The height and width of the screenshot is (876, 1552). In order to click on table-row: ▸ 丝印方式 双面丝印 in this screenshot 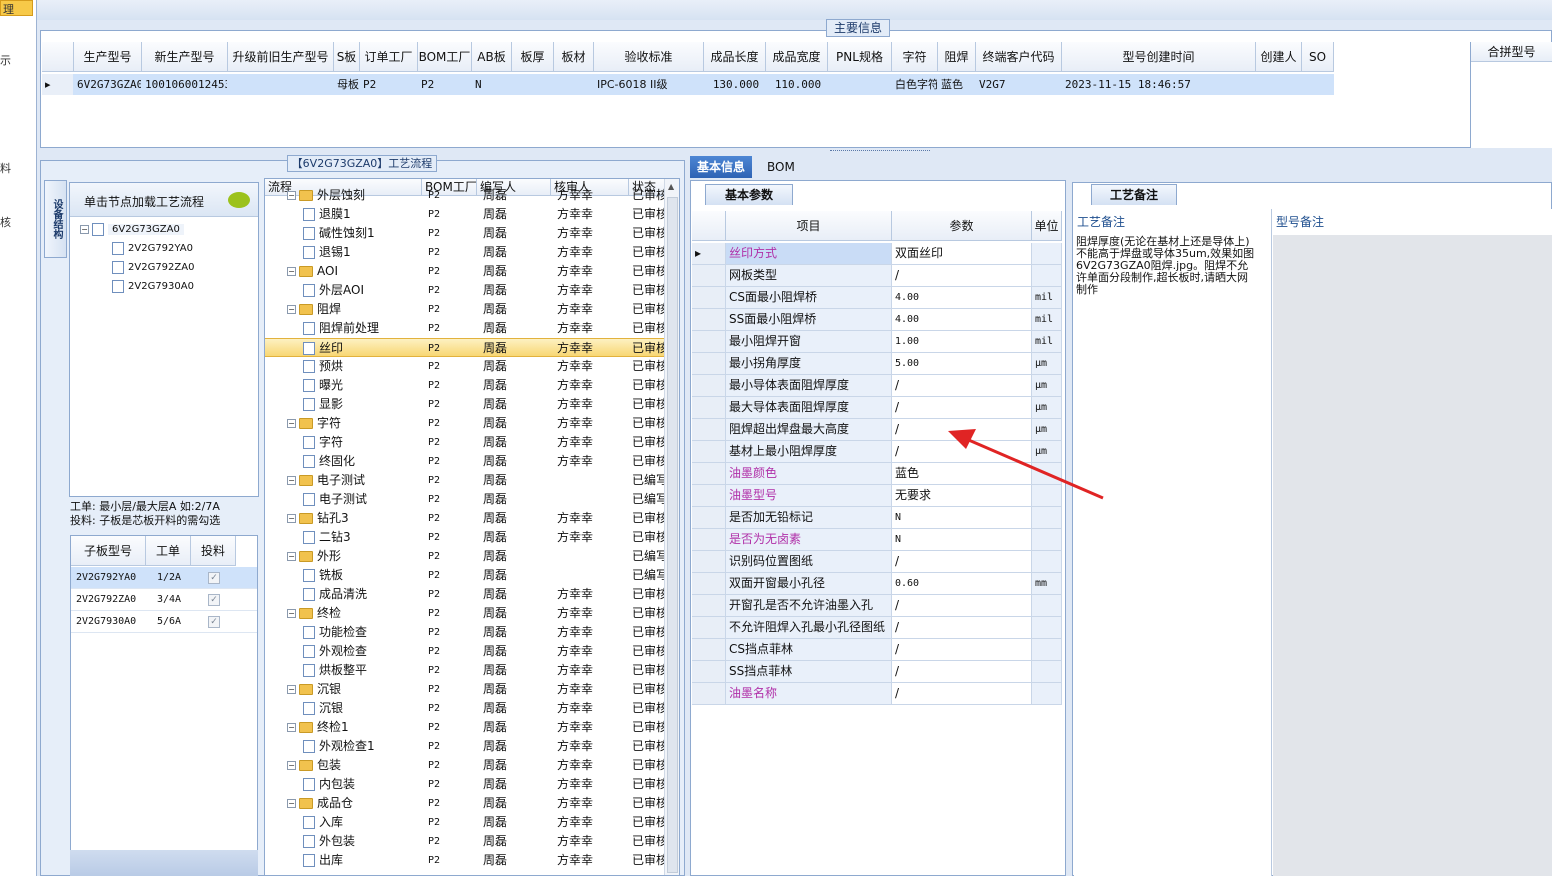, I will do `click(877, 254)`.